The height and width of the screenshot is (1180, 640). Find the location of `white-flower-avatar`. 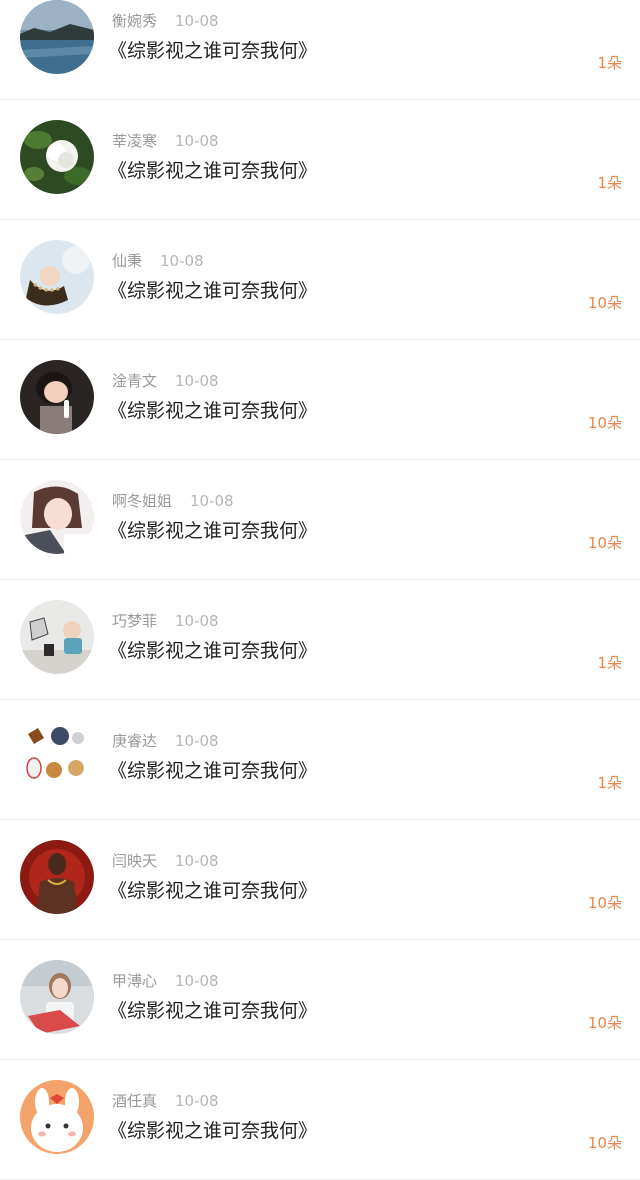

white-flower-avatar is located at coordinates (57, 157).